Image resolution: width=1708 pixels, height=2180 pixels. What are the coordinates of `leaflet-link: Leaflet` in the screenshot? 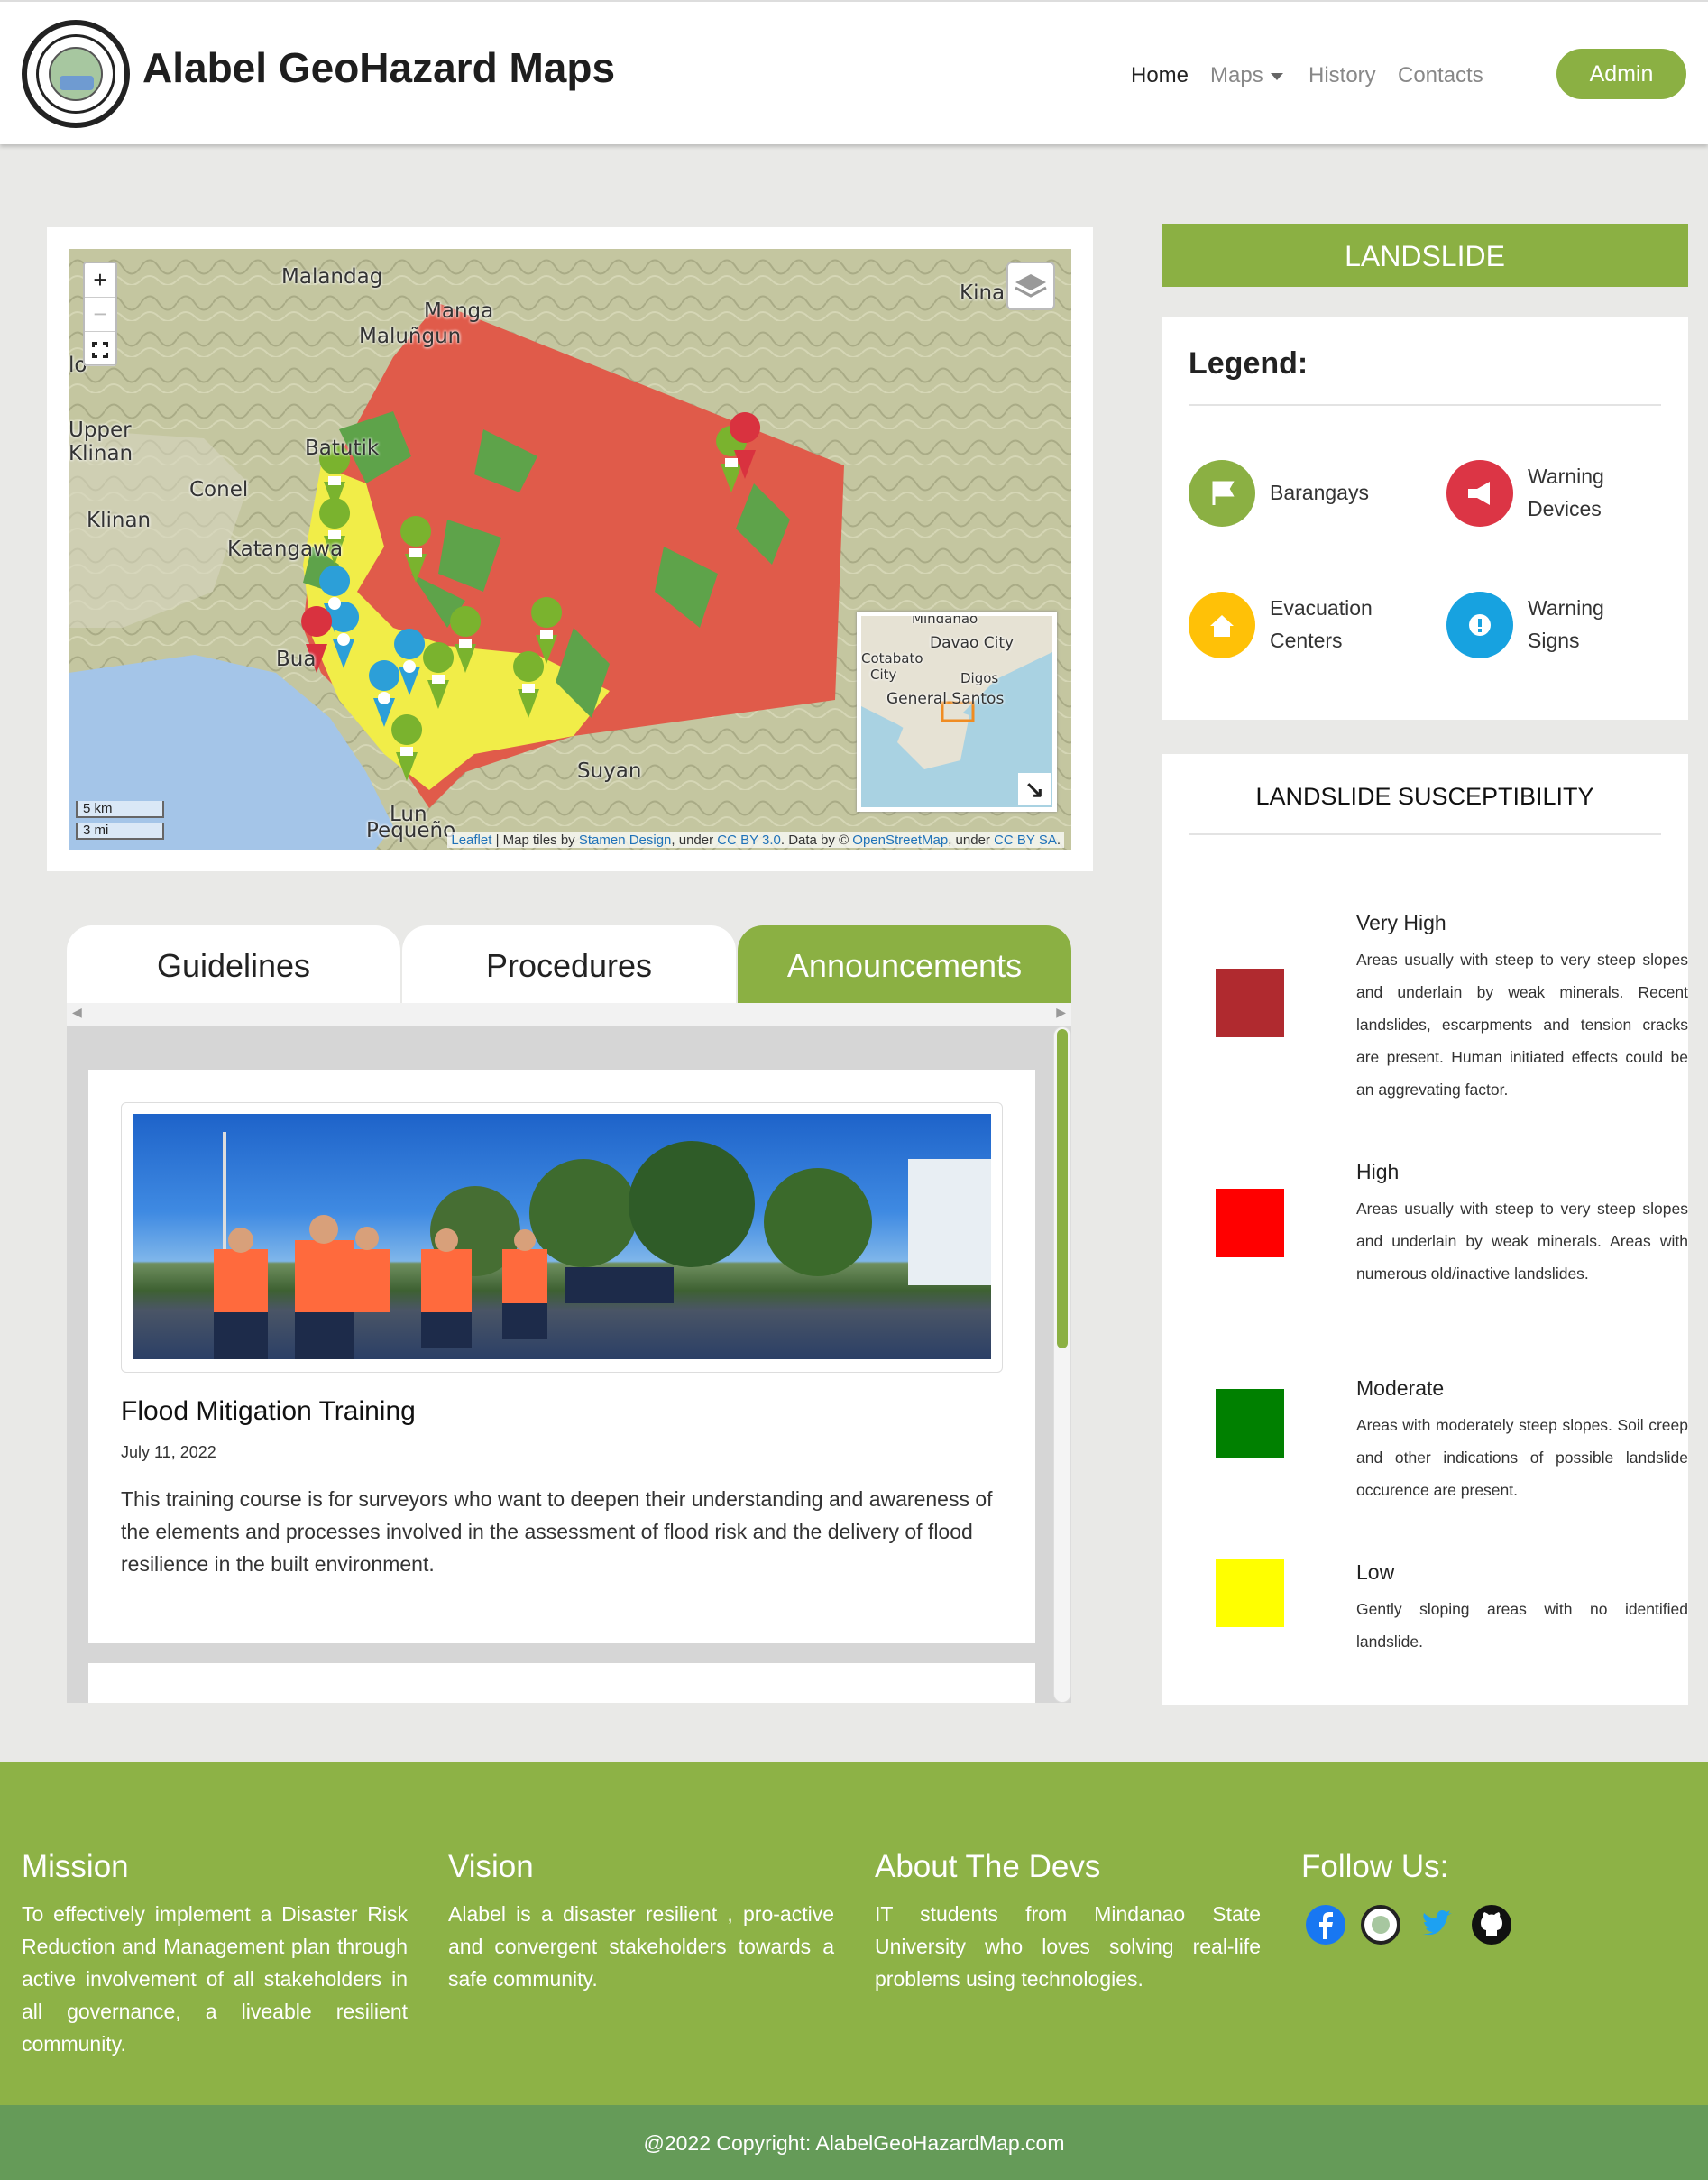 It's located at (471, 840).